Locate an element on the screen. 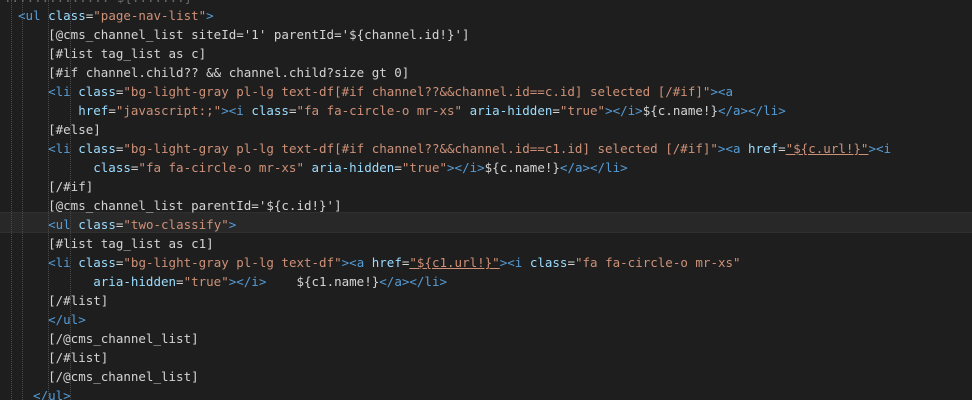  code-token: [#list tag_list as c1] is located at coordinates (116, 243).